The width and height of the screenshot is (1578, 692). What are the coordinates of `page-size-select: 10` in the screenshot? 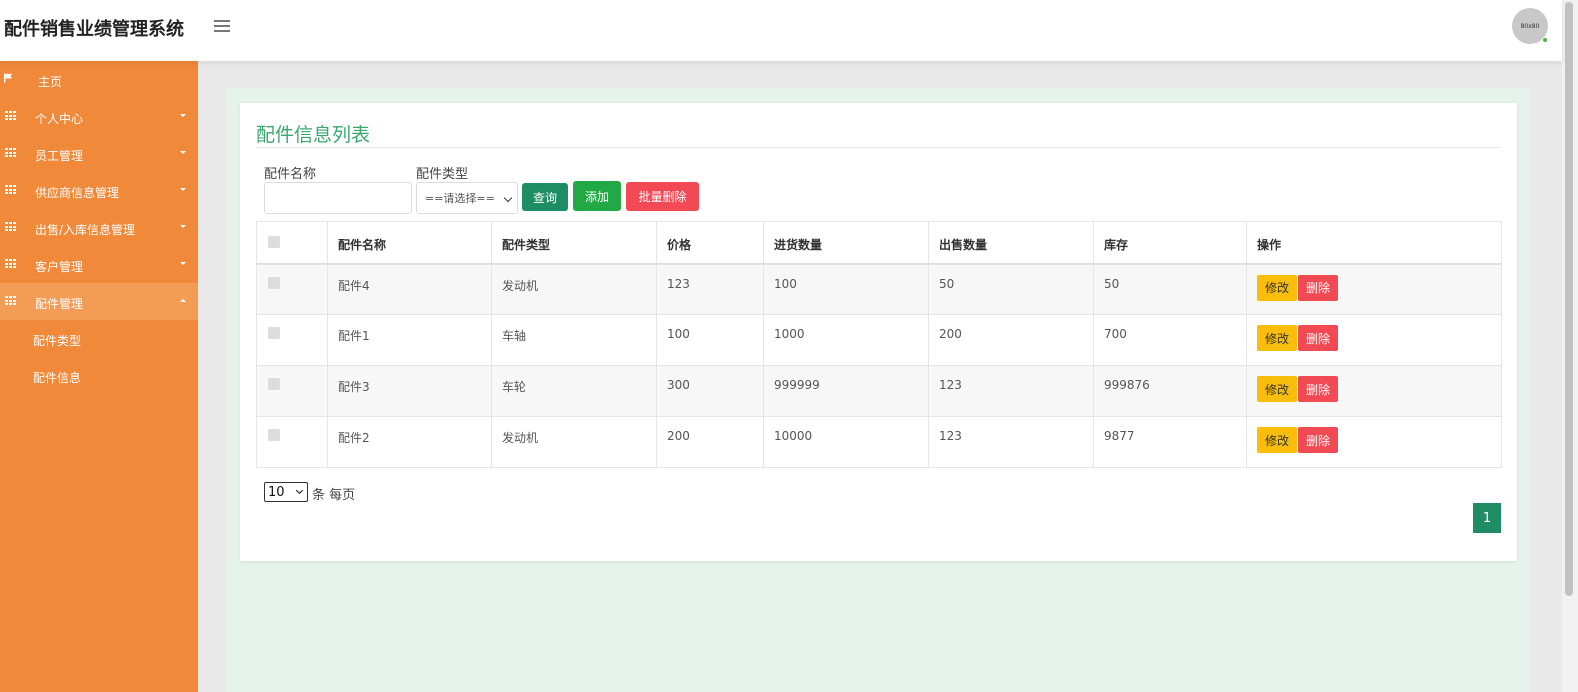 It's located at (286, 492).